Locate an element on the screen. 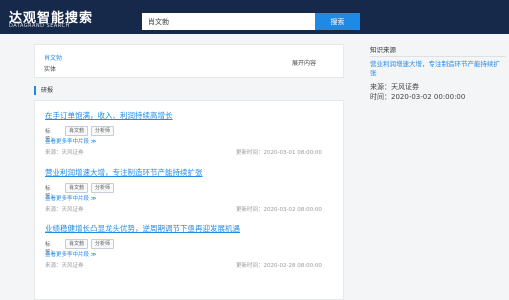 The image size is (509, 300). entity-name-link: 肖文勃 is located at coordinates (53, 57).